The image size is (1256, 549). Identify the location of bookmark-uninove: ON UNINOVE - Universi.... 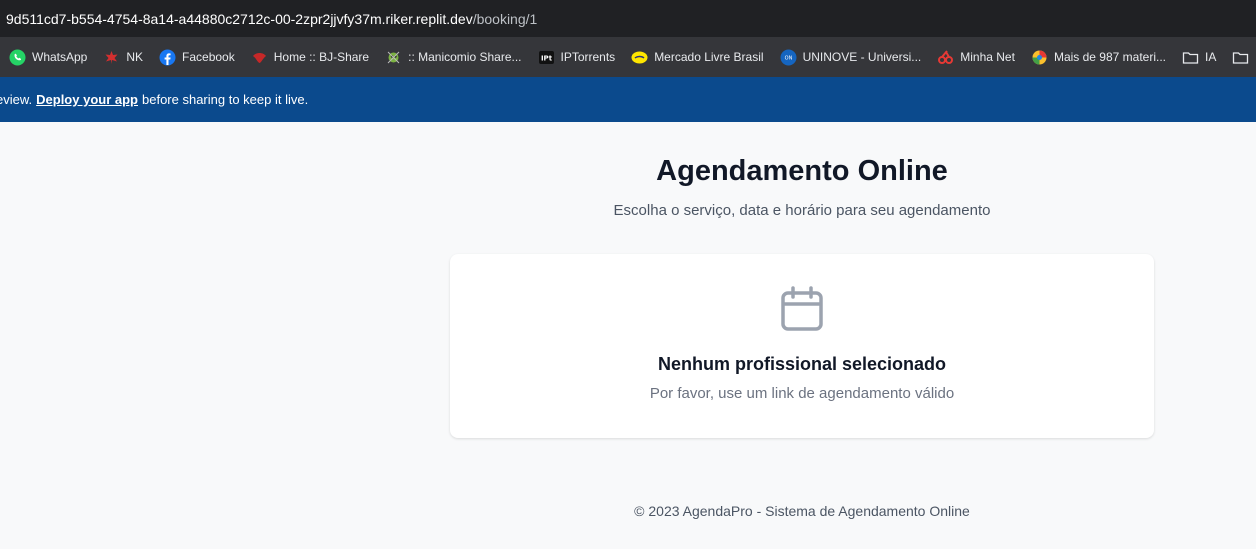
(851, 57).